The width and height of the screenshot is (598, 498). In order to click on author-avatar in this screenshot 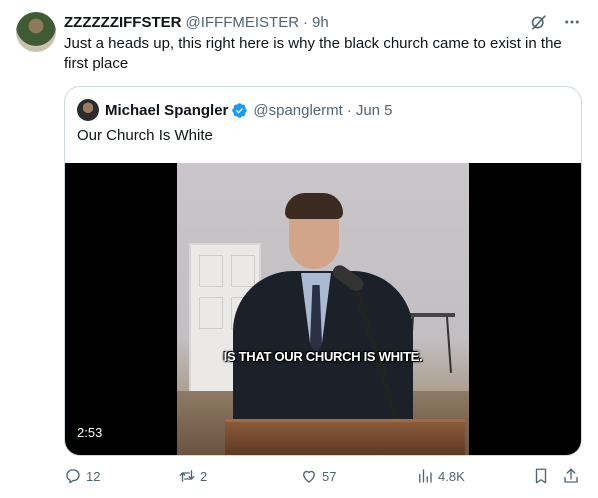, I will do `click(36, 32)`.